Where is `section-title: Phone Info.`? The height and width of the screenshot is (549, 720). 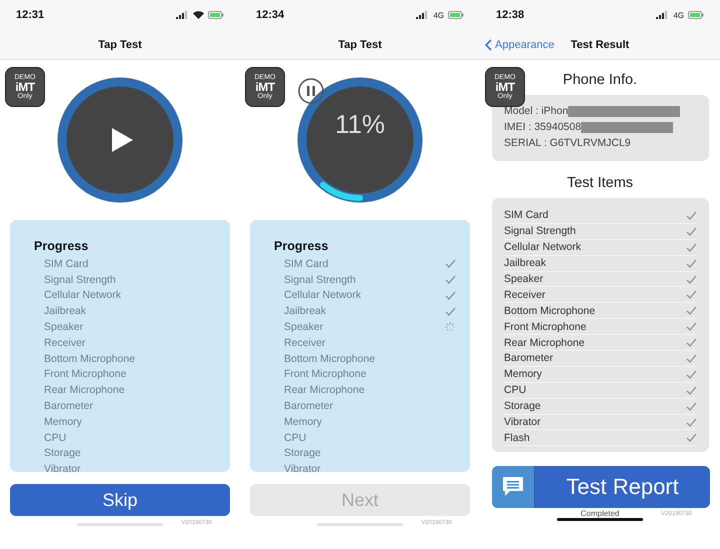 section-title: Phone Info. is located at coordinates (600, 80).